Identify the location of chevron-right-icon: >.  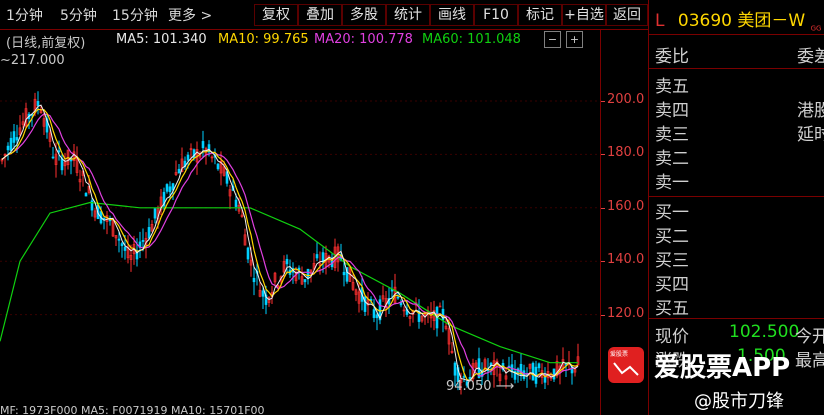
(206, 16).